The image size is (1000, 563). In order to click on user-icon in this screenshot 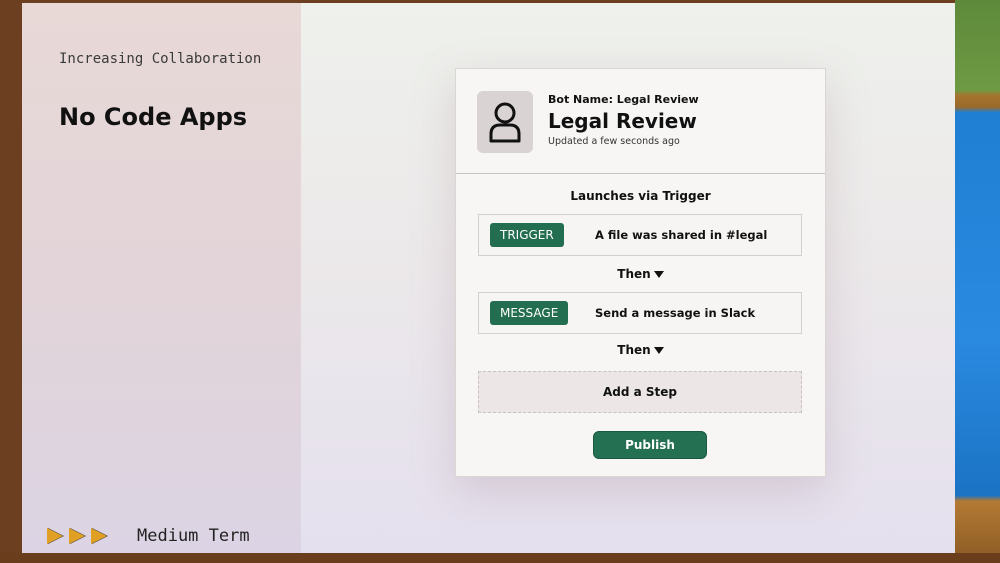, I will do `click(505, 122)`.